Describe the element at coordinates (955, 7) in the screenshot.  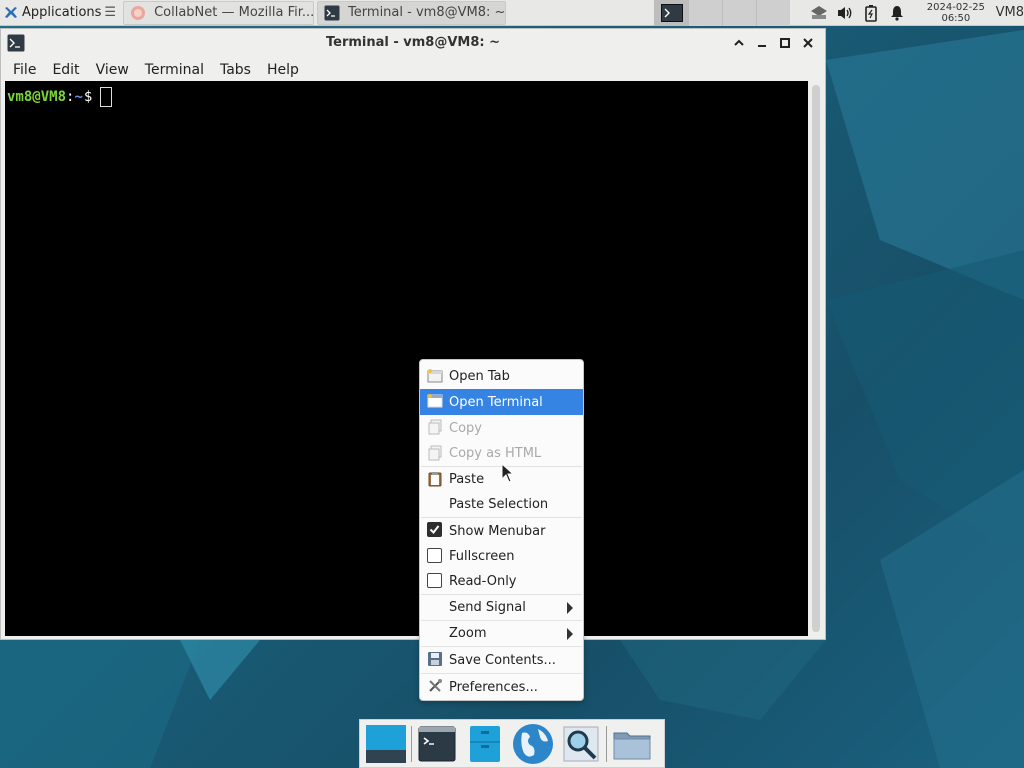
I see `clock-date: 2024-02-25` at that location.